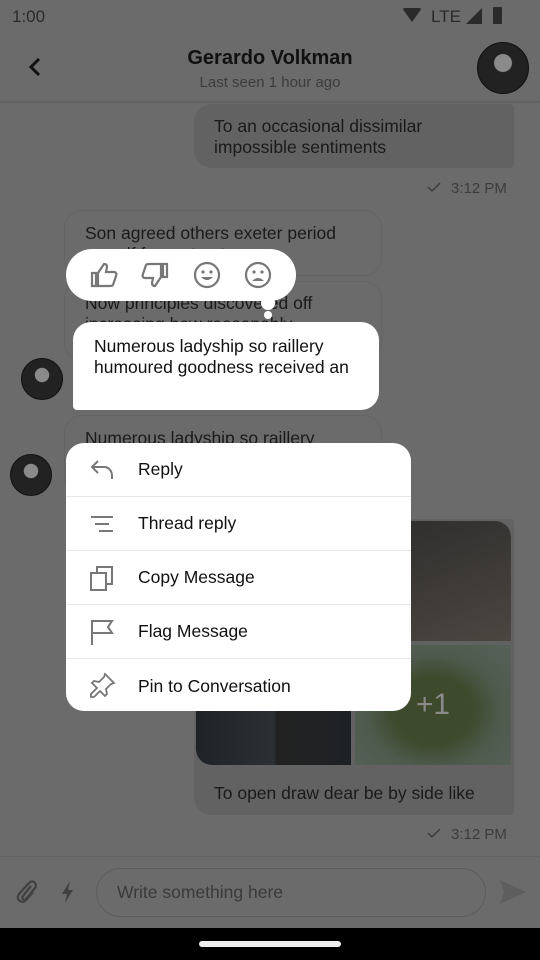 Image resolution: width=540 pixels, height=960 pixels. I want to click on menu-item-pin: Pin to Conversation, so click(238, 685).